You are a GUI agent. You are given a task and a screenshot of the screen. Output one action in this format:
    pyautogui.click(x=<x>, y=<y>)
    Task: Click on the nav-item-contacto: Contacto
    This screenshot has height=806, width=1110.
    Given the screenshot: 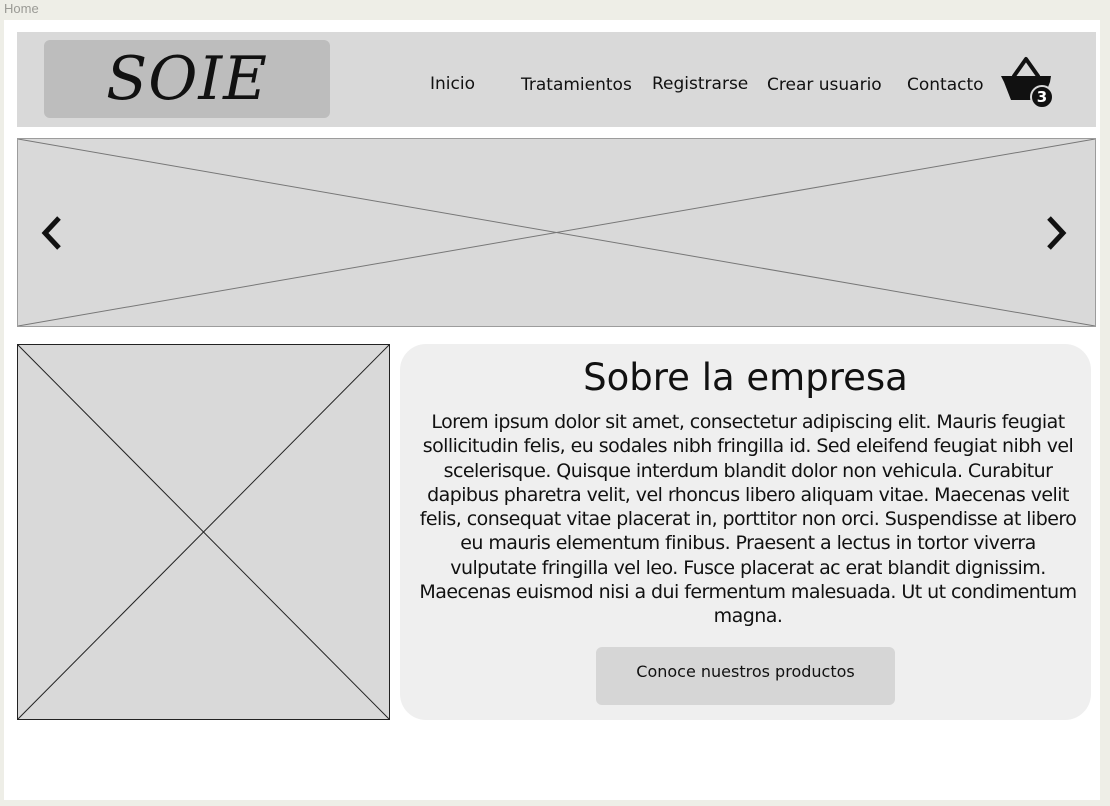 What is the action you would take?
    pyautogui.click(x=945, y=85)
    